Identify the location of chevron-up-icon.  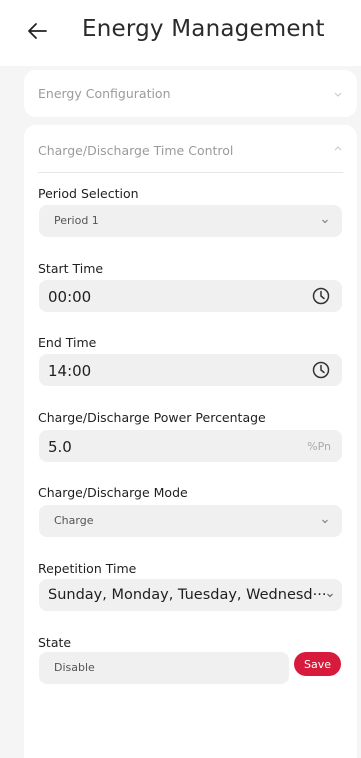
(338, 149).